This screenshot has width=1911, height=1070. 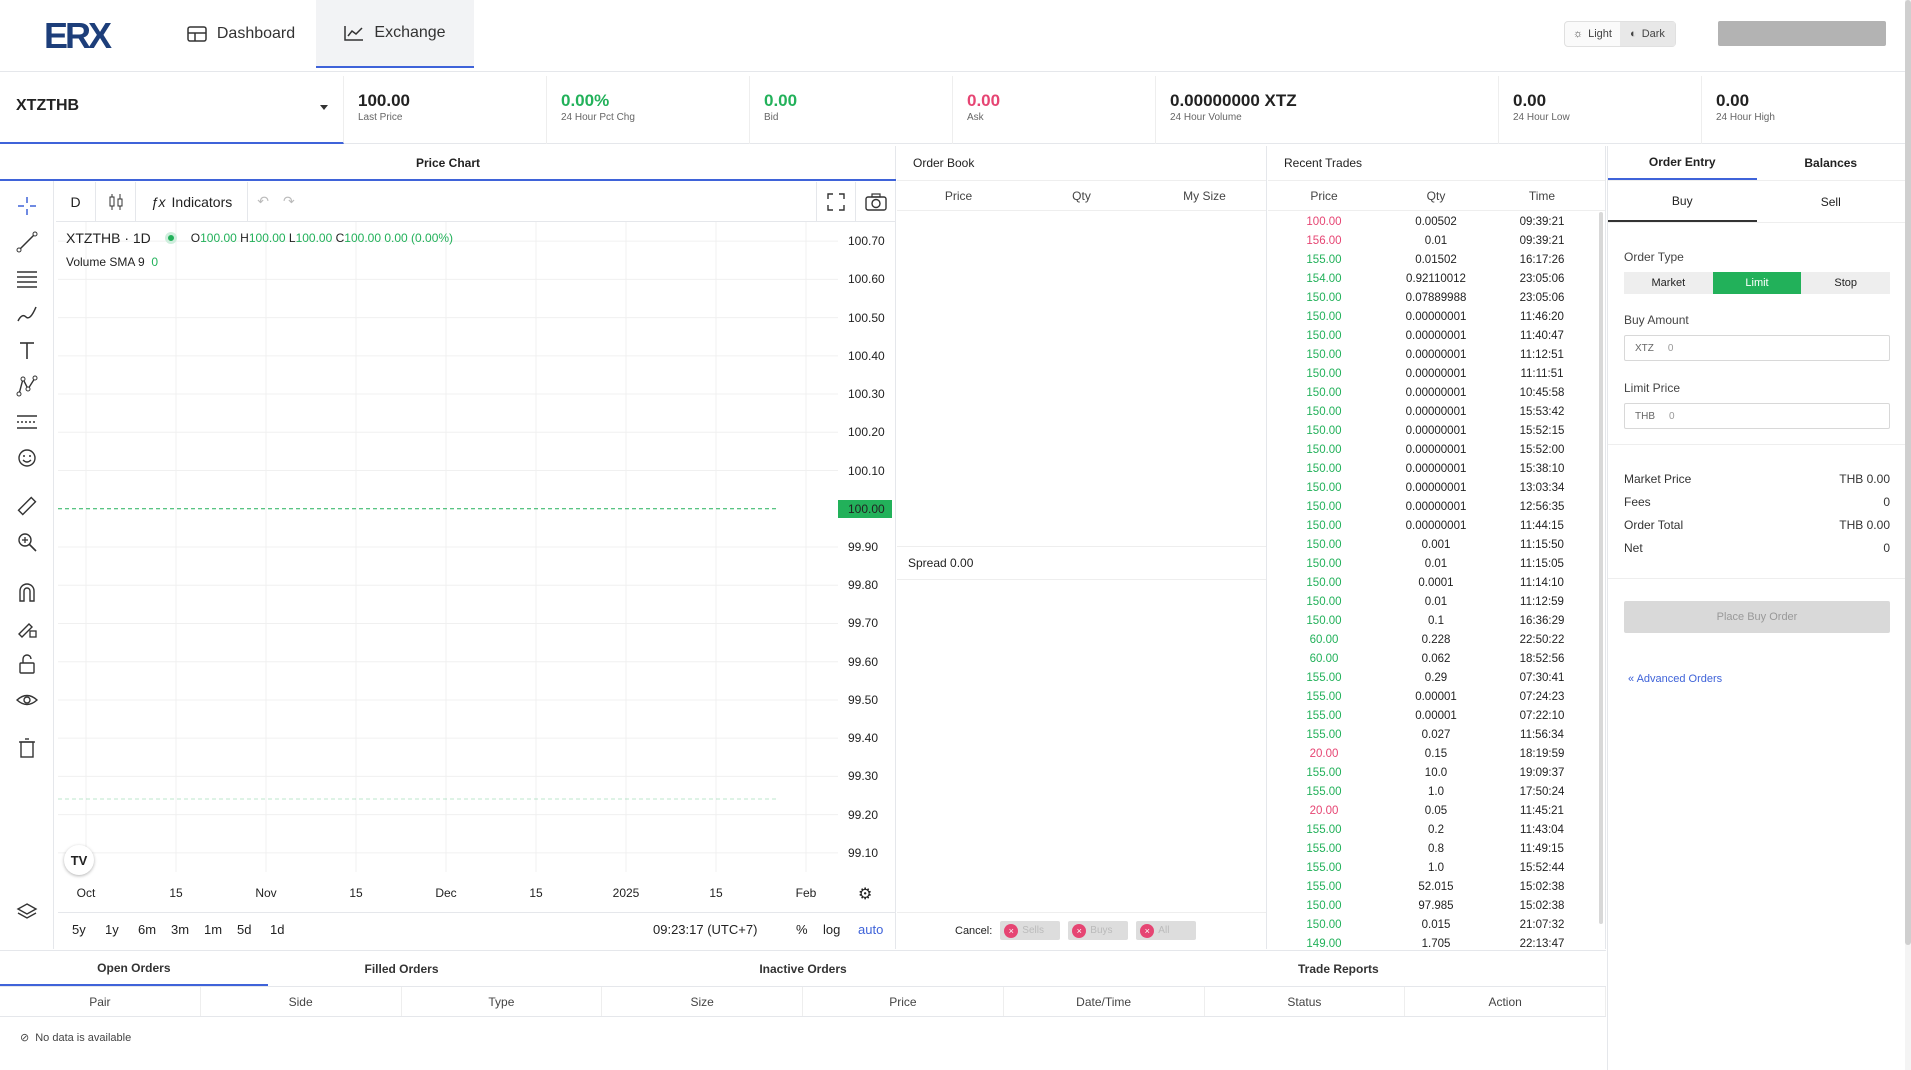 What do you see at coordinates (1592, 34) in the screenshot?
I see `theme-light-button: ☼ Light` at bounding box center [1592, 34].